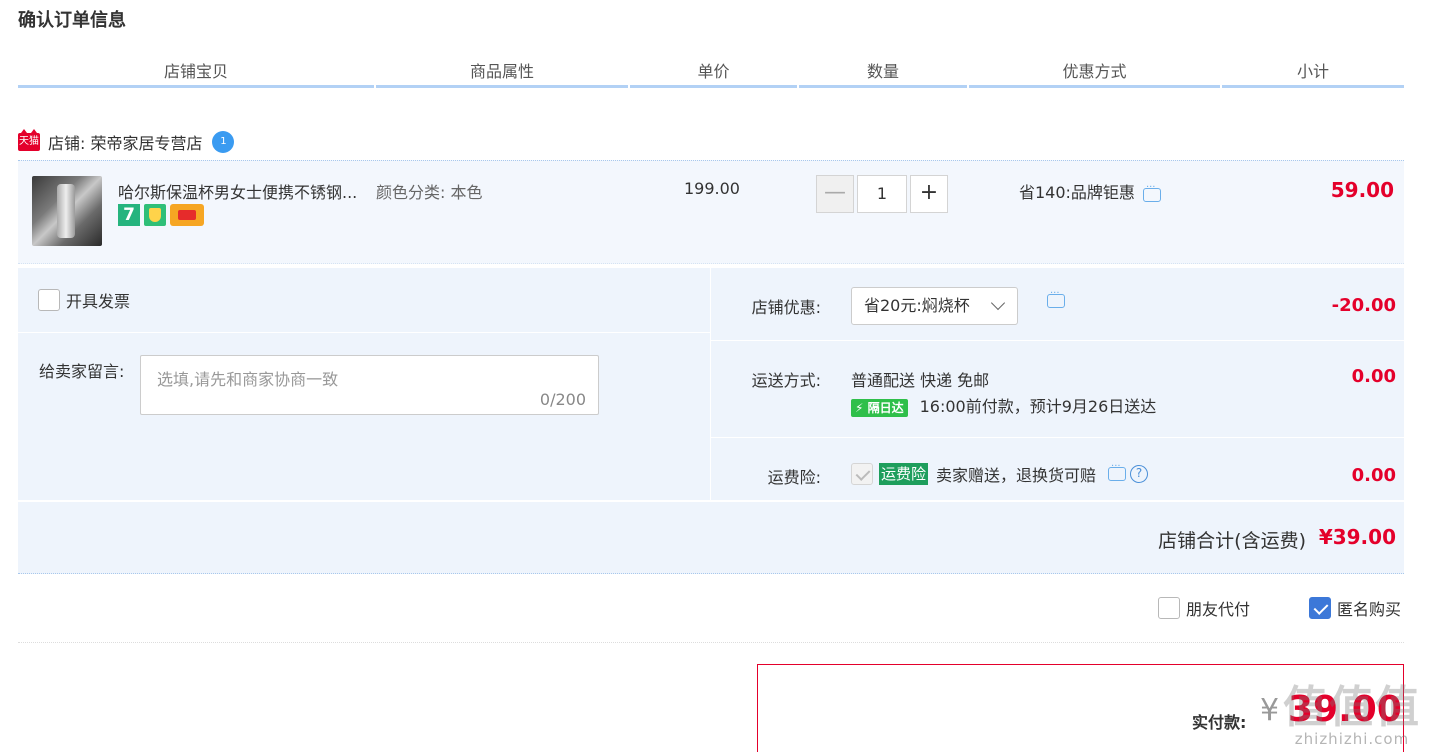 The image size is (1431, 752). I want to click on seller-message-char-count: 0/200, so click(562, 399).